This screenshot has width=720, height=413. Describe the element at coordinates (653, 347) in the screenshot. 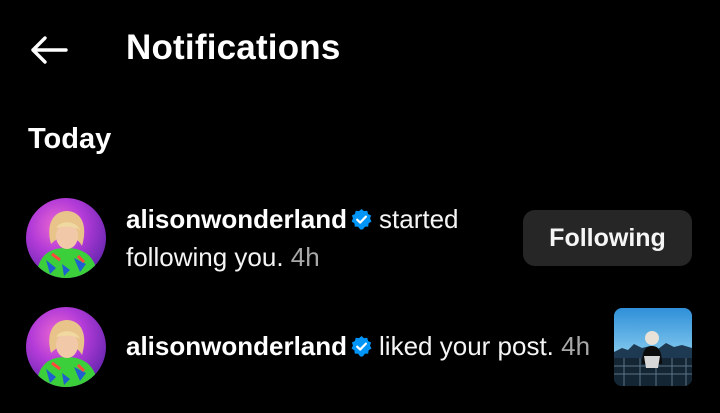

I see `post-thumbnail` at that location.